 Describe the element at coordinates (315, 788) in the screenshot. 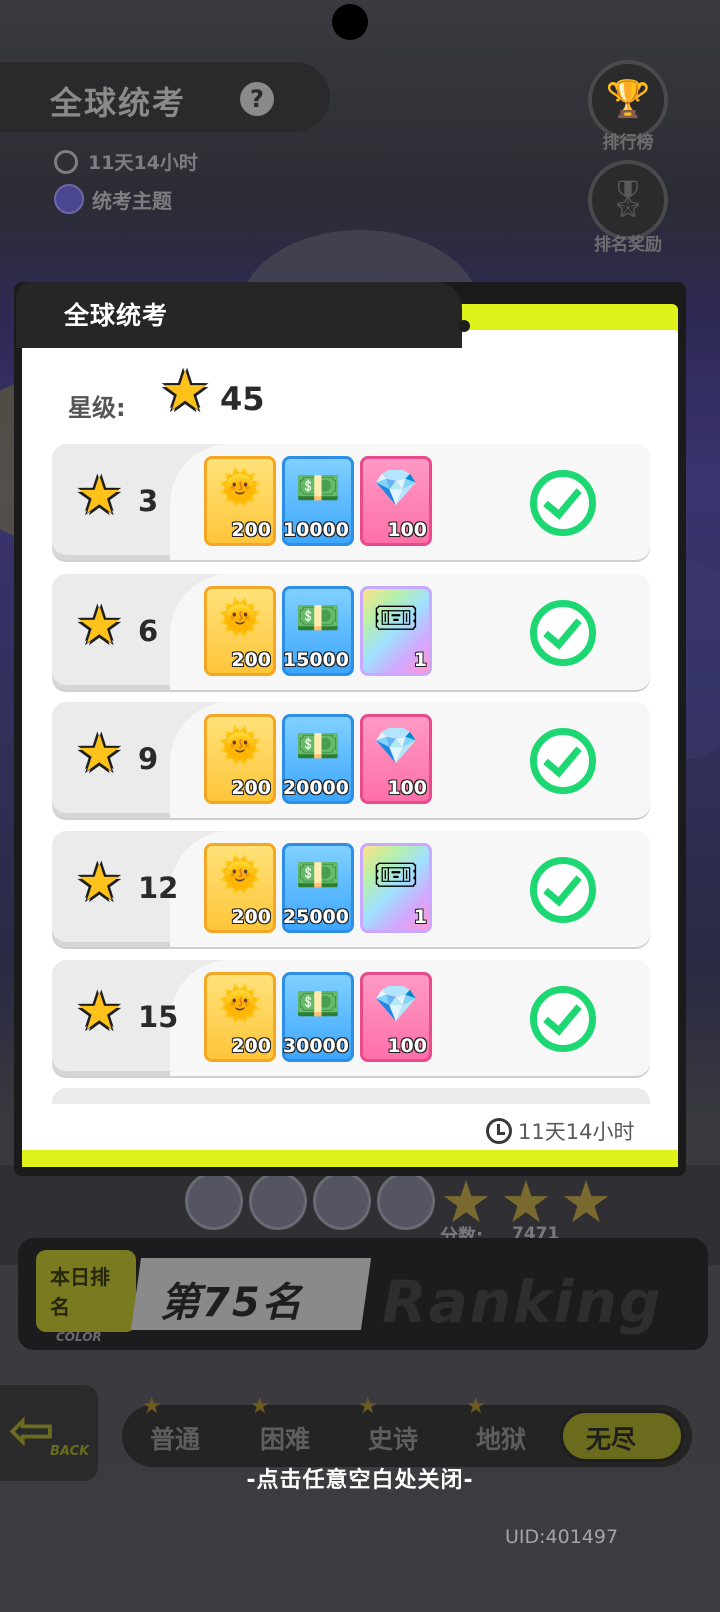

I see `reward-qty: 20000` at that location.